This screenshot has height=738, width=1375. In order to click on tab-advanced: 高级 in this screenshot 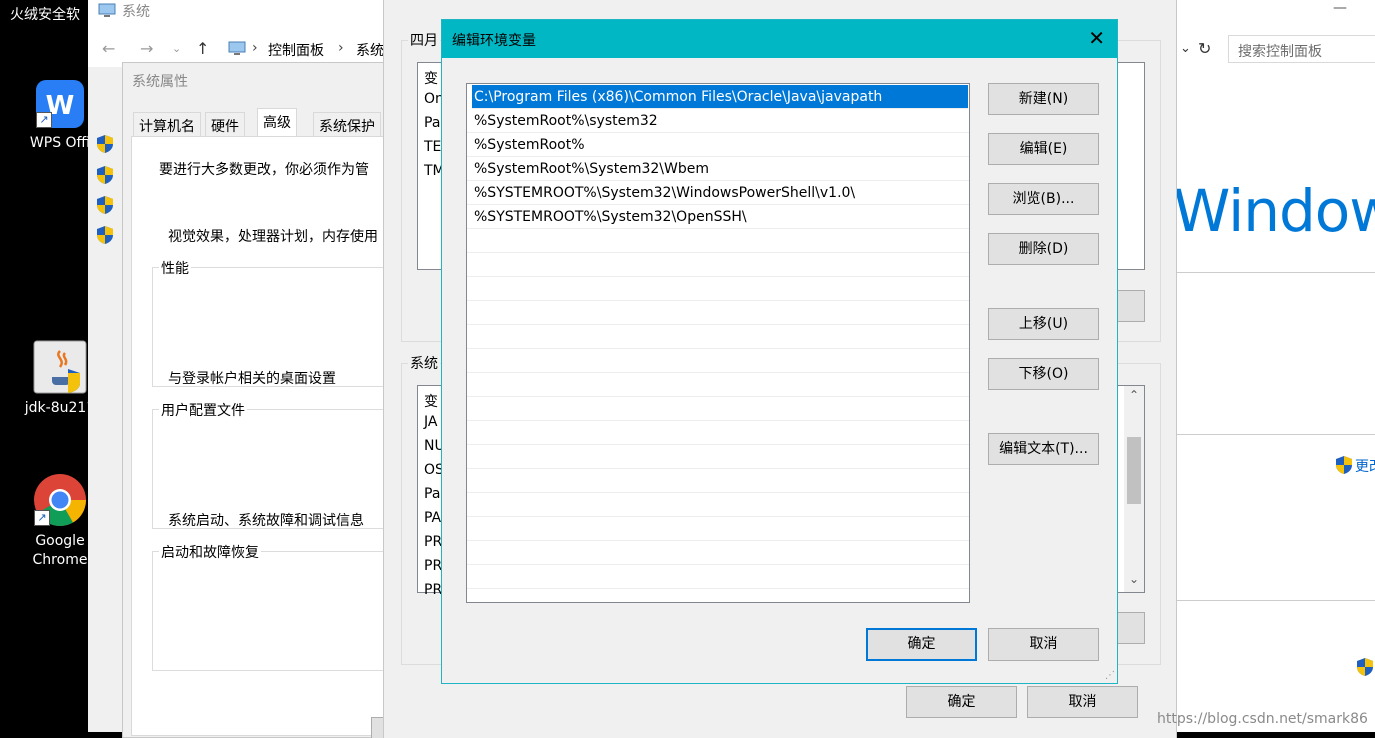, I will do `click(277, 122)`.